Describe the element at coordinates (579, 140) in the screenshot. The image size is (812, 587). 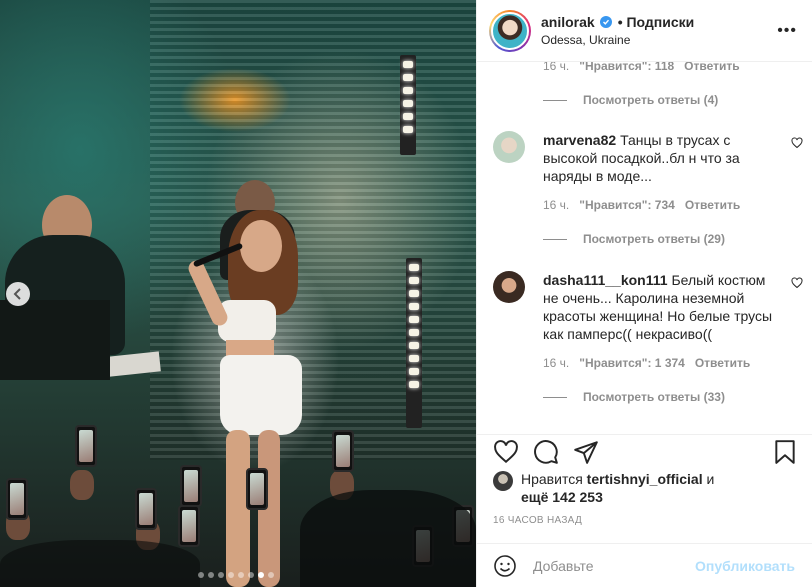
I see `commenter-username: marvena82` at that location.